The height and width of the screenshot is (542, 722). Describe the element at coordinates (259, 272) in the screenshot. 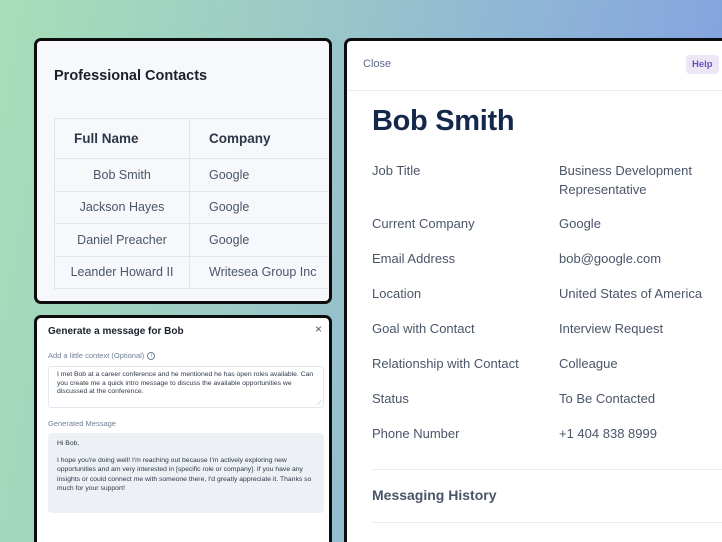

I see `cell-company: Writesea Group Inc` at that location.